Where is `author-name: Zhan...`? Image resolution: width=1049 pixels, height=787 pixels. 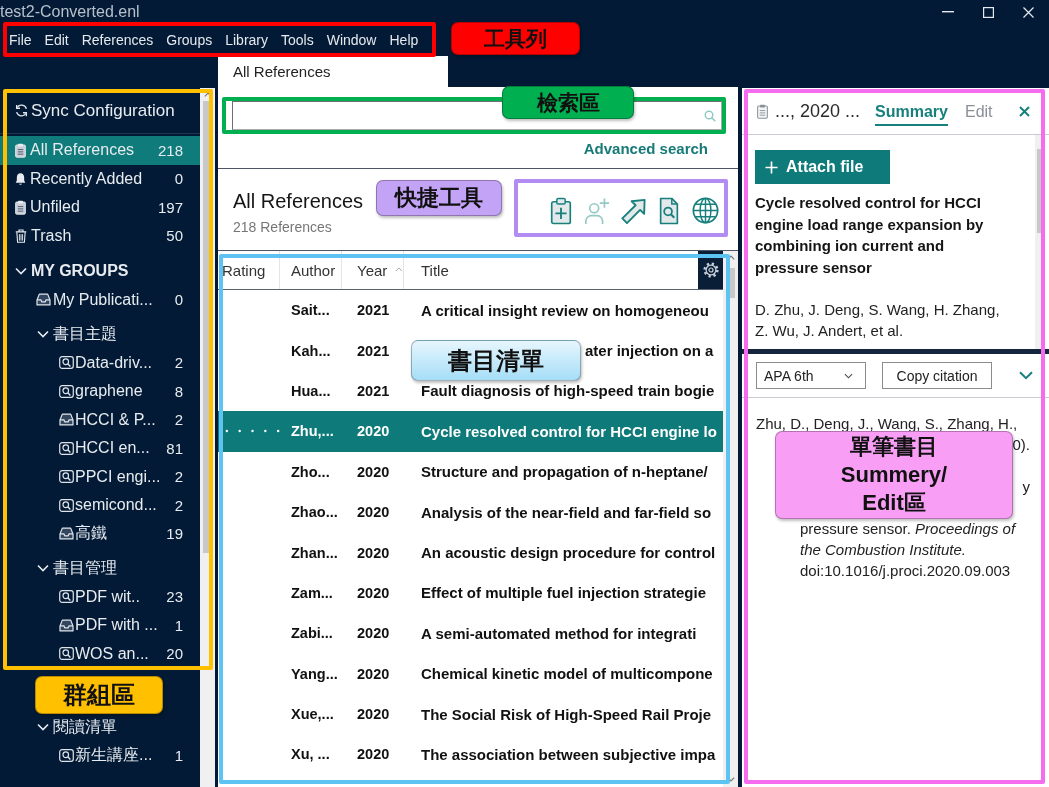 author-name: Zhan... is located at coordinates (314, 552).